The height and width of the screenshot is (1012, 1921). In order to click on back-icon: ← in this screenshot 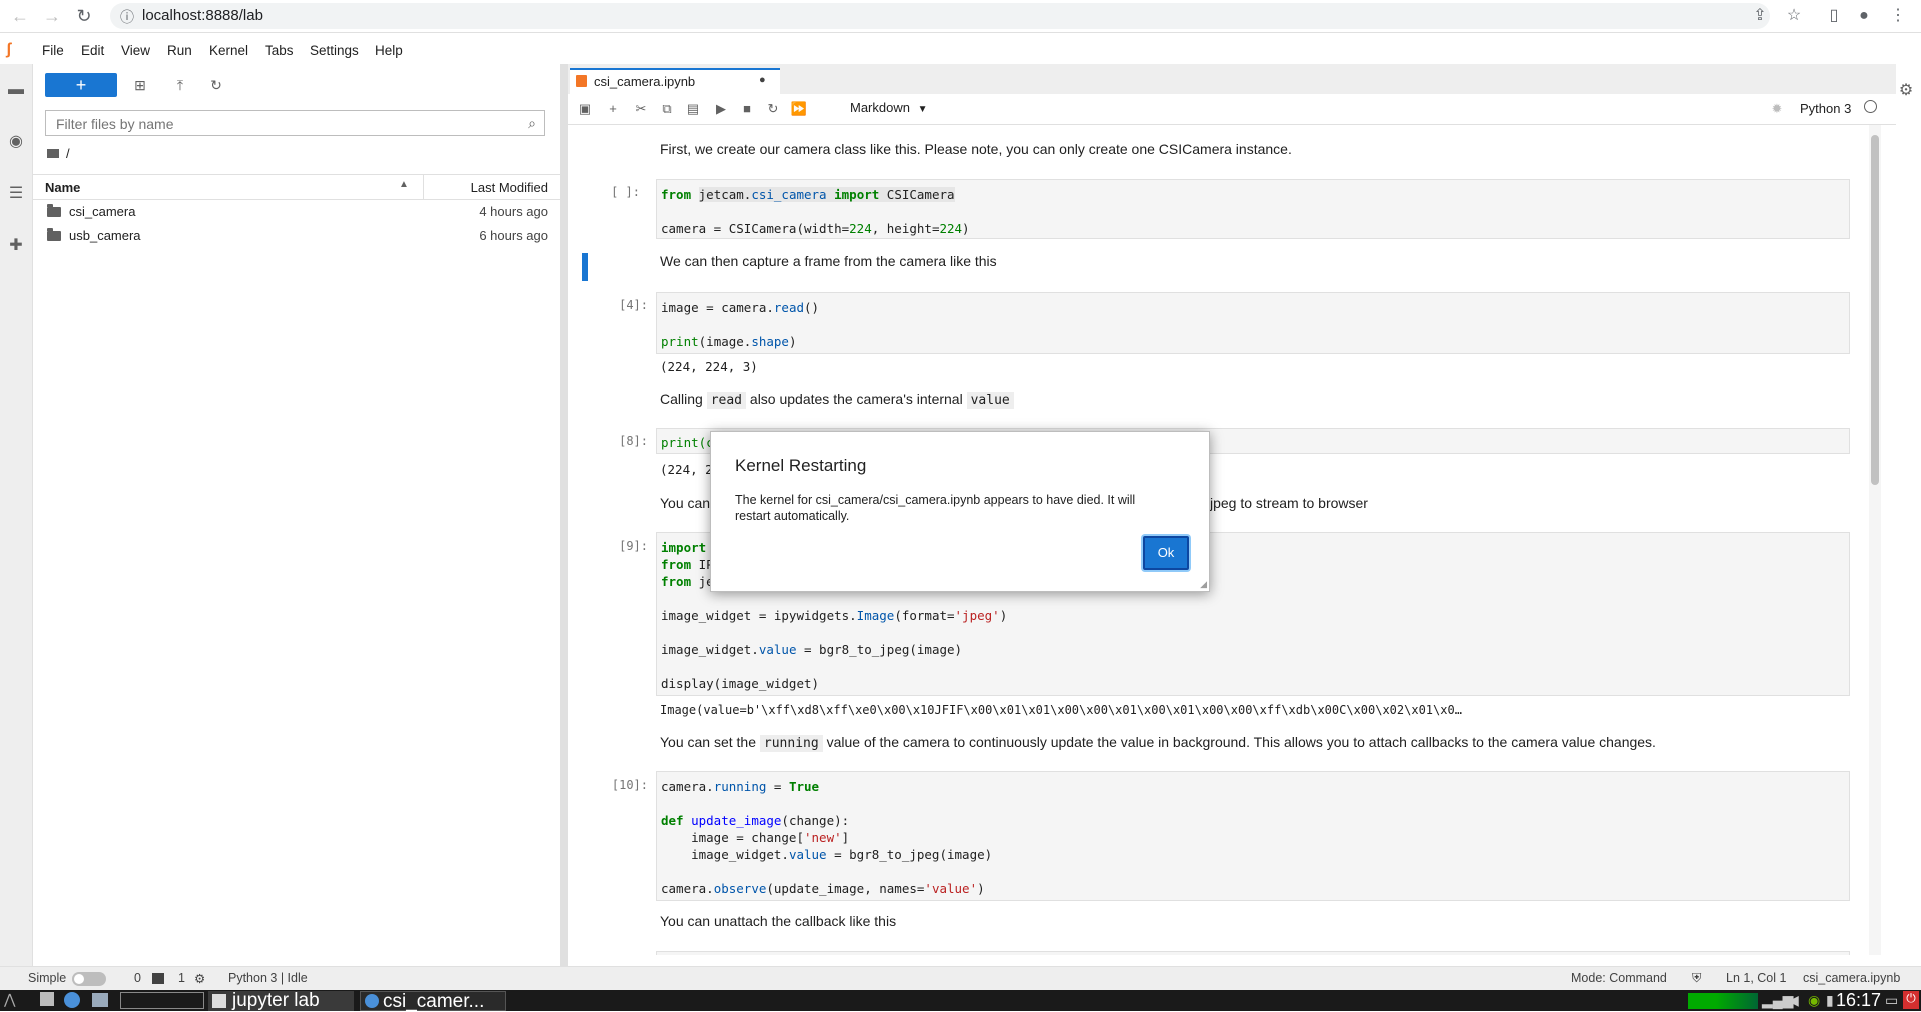, I will do `click(20, 16)`.